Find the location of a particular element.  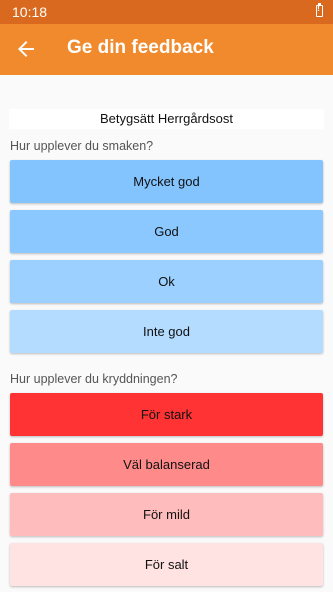

product-label: Betygsätt Herrgårdsost is located at coordinates (166, 119).